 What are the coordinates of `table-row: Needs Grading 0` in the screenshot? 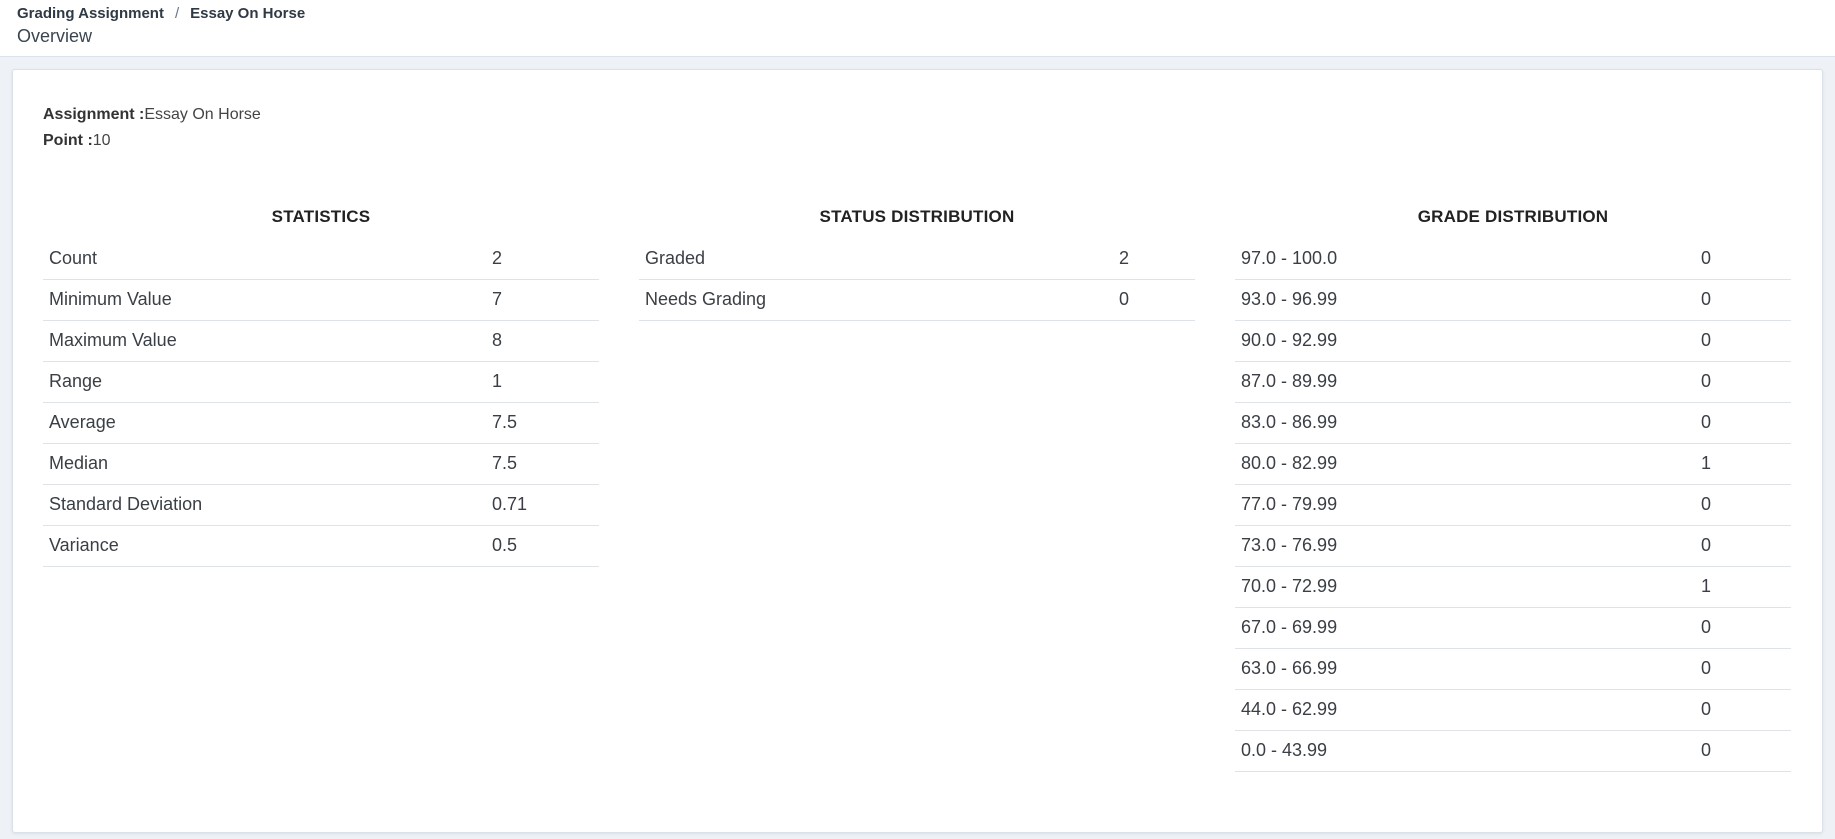 It's located at (917, 300).